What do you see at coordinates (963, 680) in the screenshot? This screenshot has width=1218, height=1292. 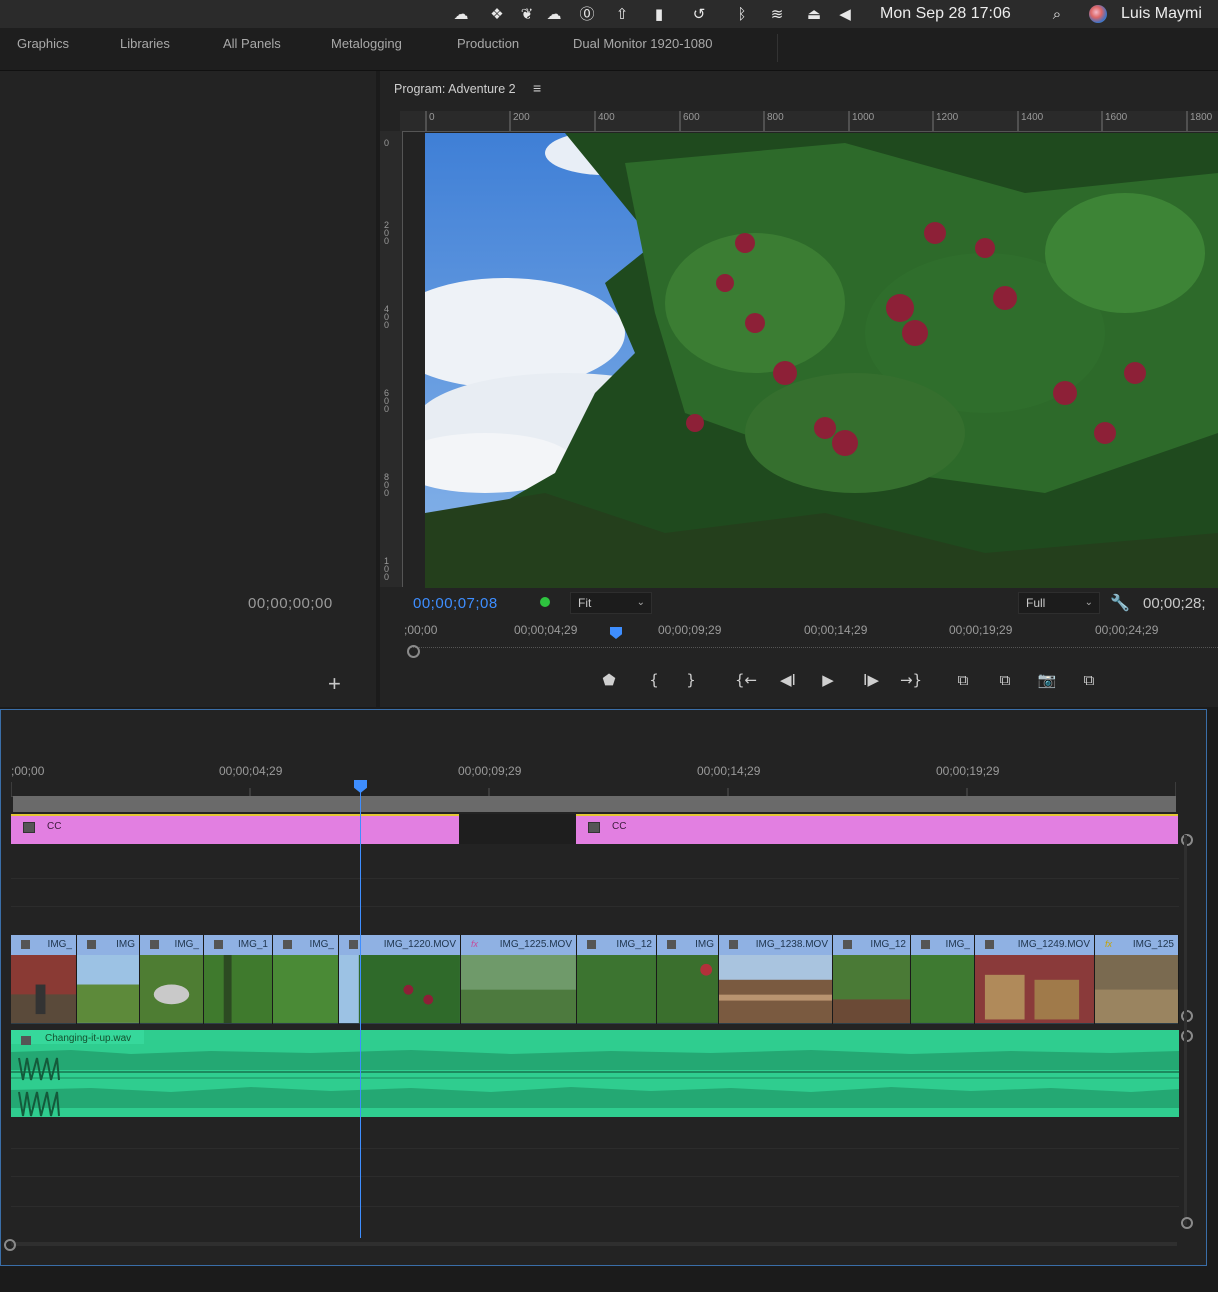 I see `lift-icon: ⧉` at bounding box center [963, 680].